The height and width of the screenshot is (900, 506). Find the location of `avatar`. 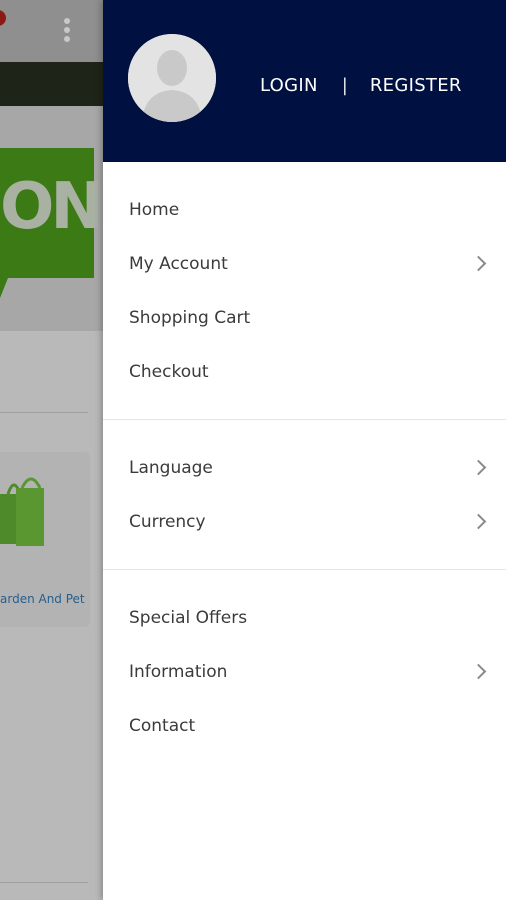

avatar is located at coordinates (172, 78).